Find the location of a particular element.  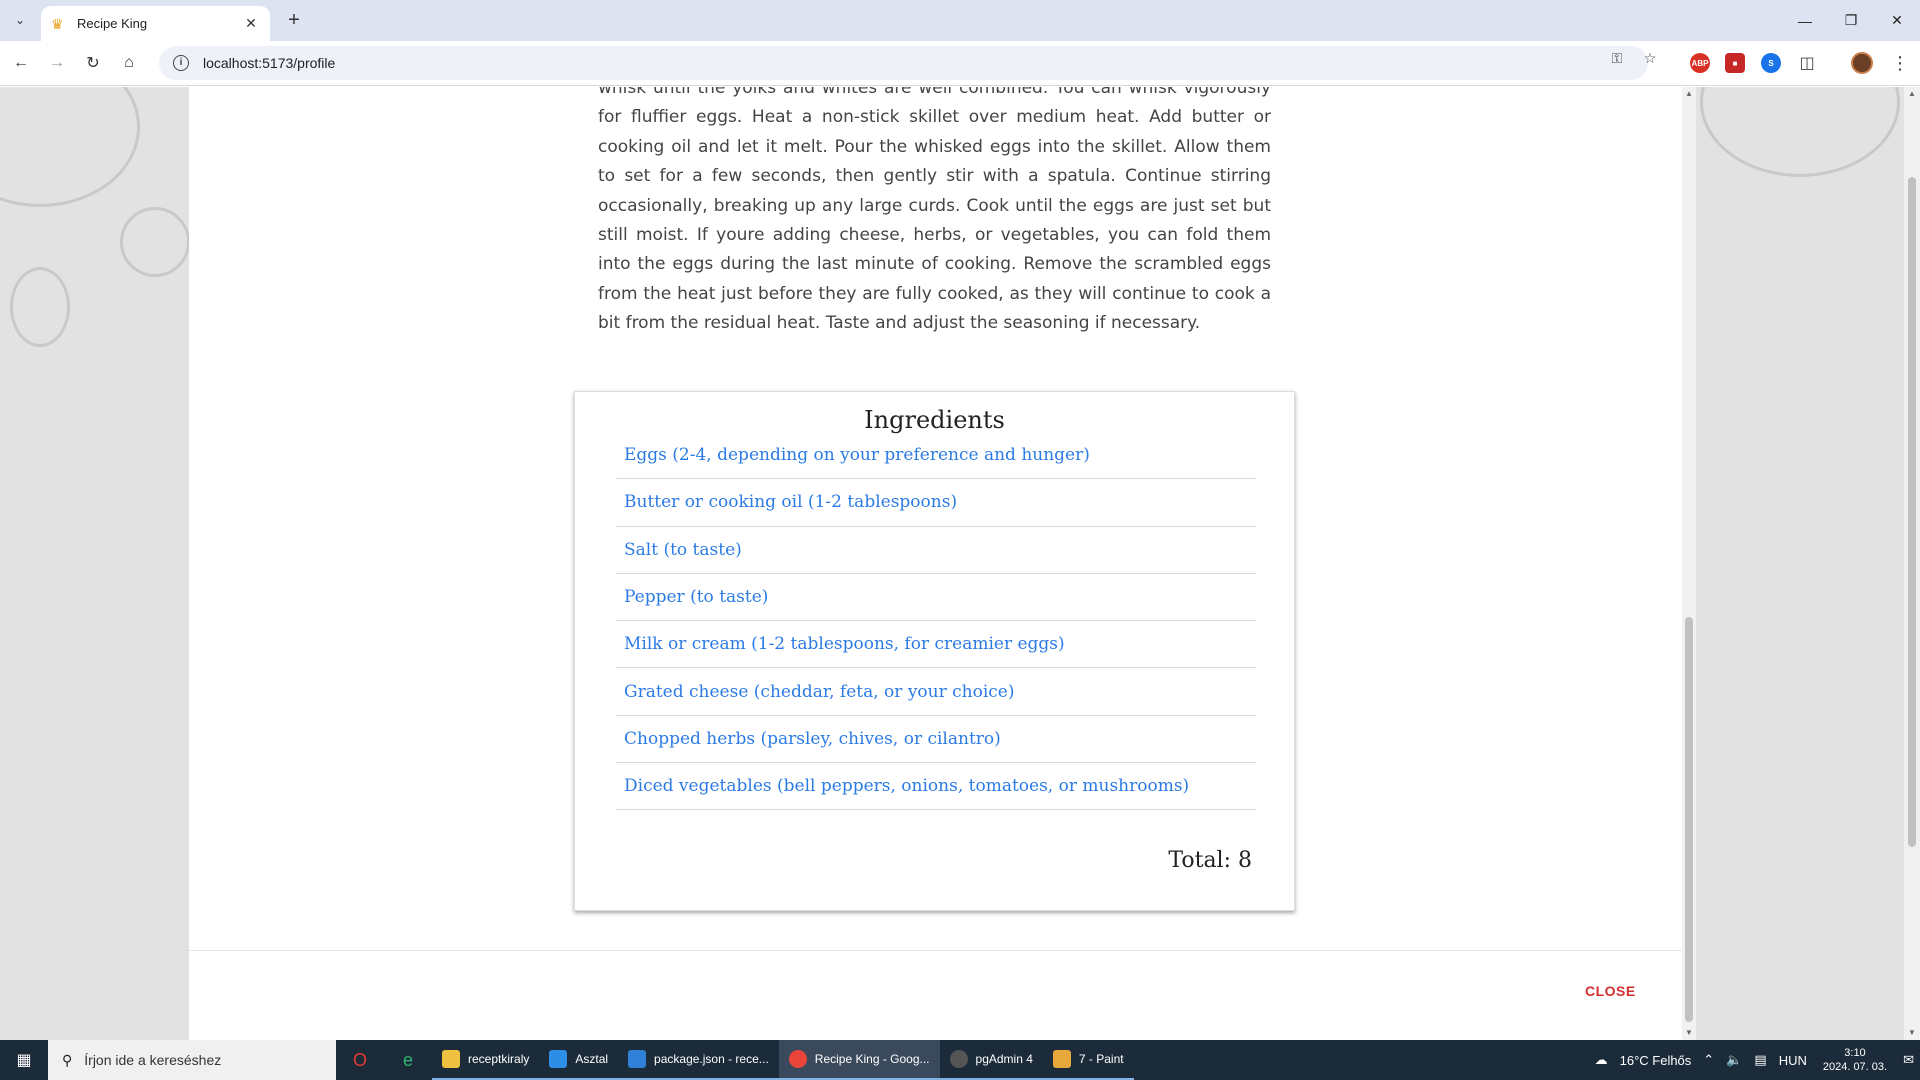

tab-title: Recipe King is located at coordinates (112, 23).